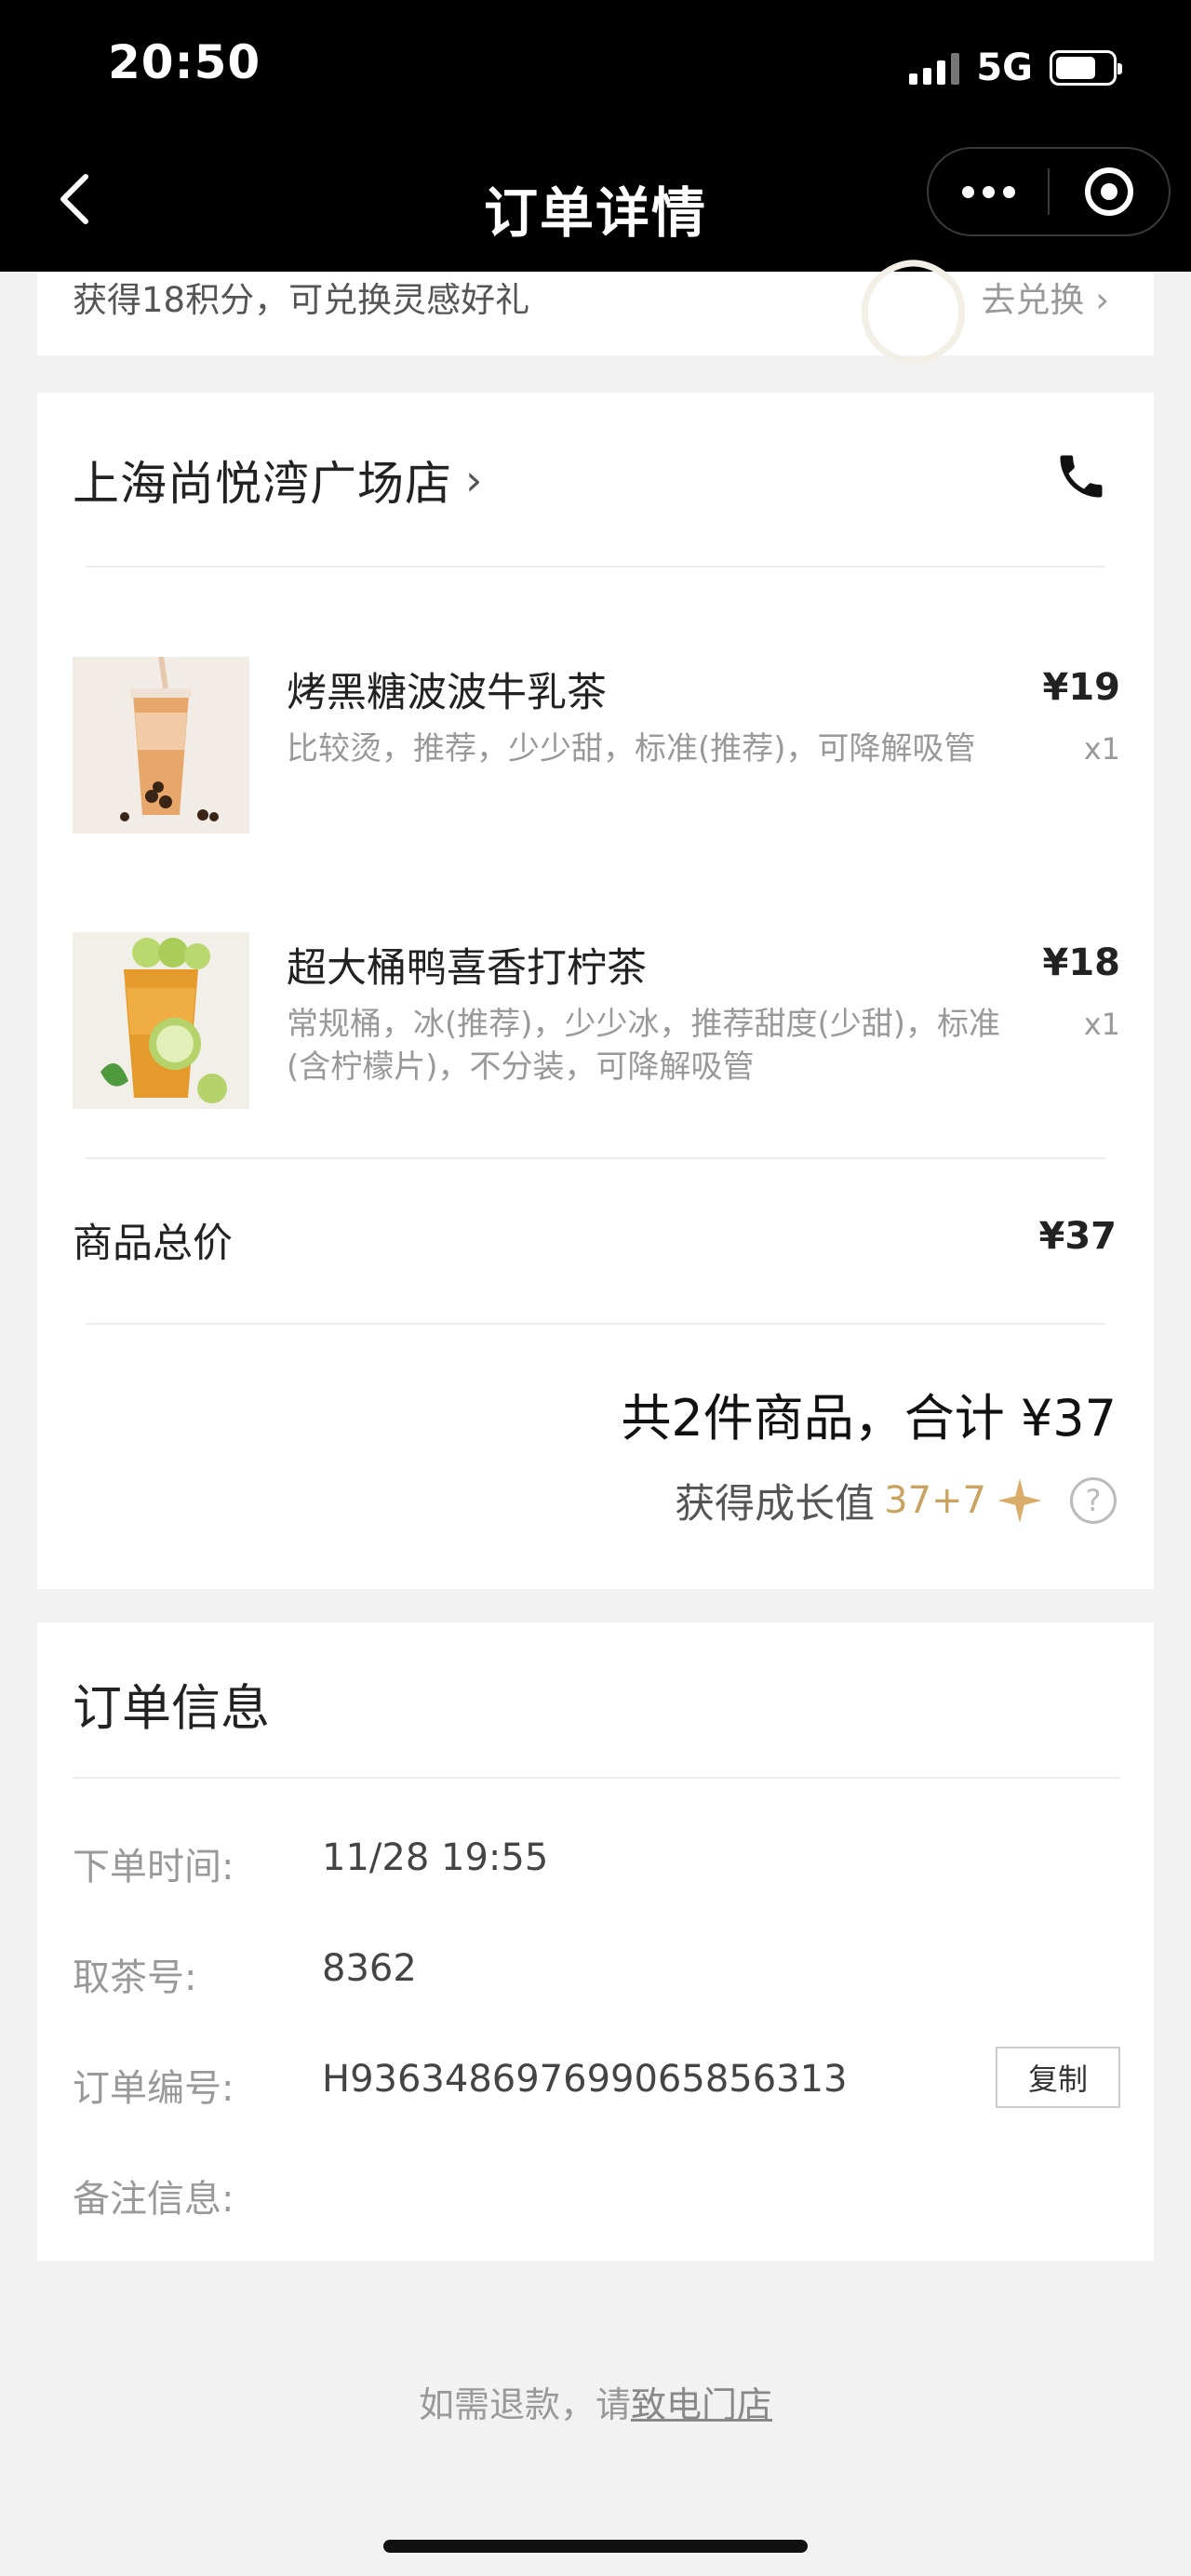  What do you see at coordinates (153, 1244) in the screenshot?
I see `subtotal-label: 商品总价` at bounding box center [153, 1244].